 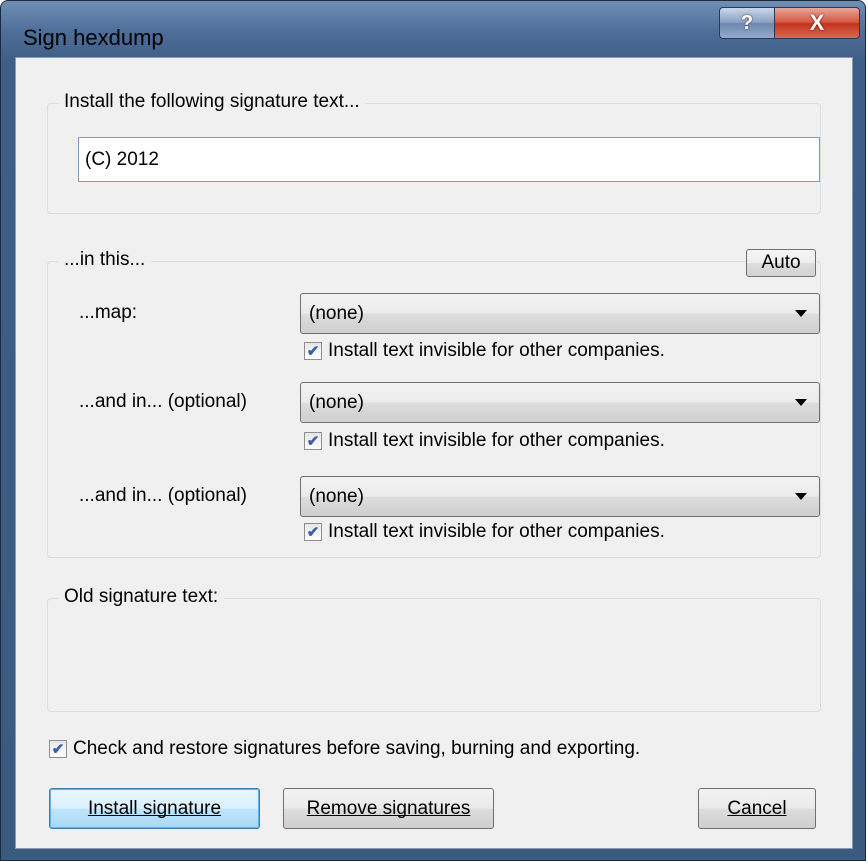 I want to click on optional-2-invisible-checkbox: ✔, so click(x=313, y=532).